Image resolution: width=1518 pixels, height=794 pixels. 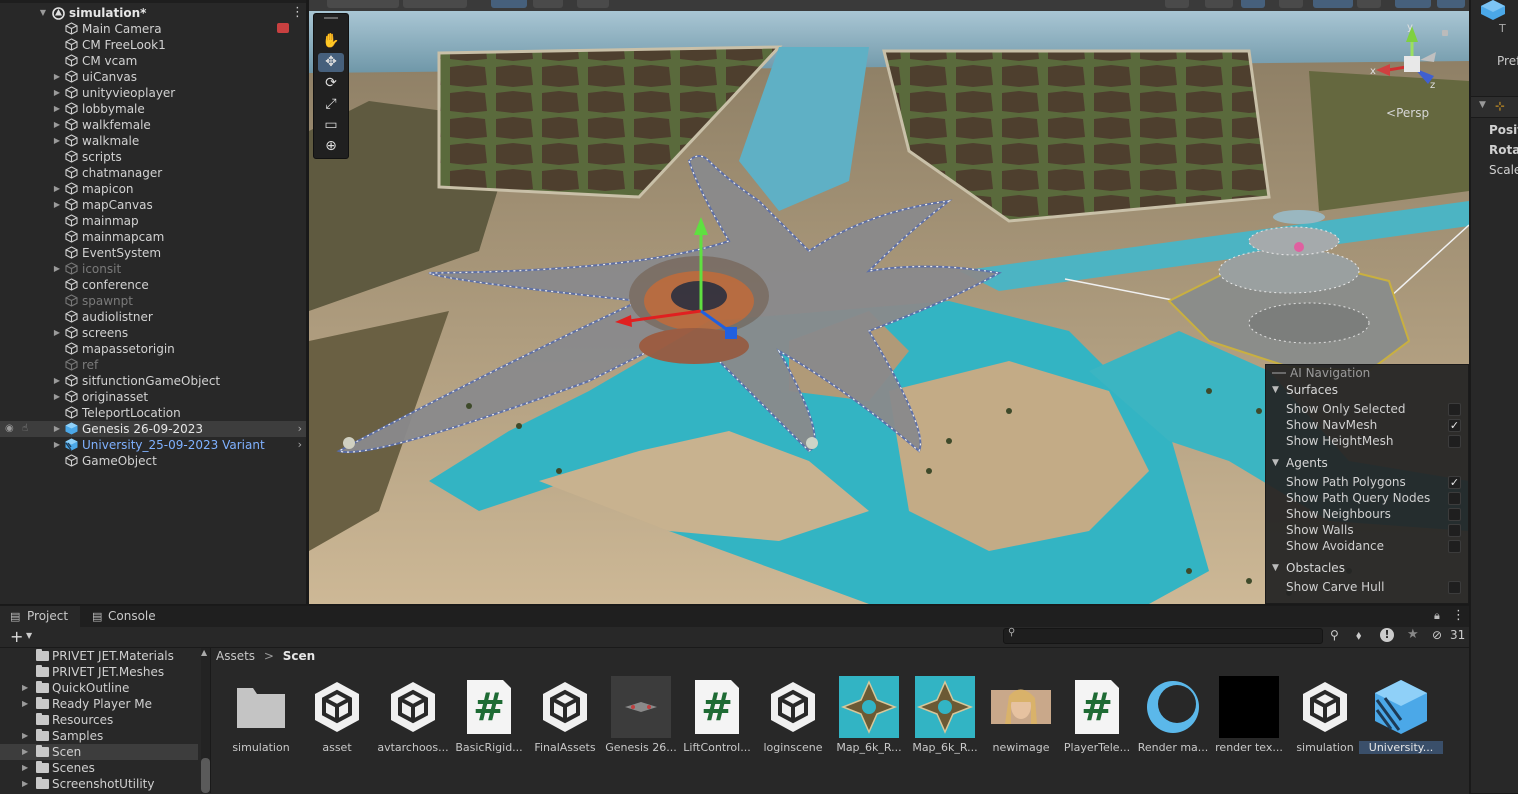 What do you see at coordinates (153, 45) in the screenshot?
I see `hierarchy-item: CM FreeLook1` at bounding box center [153, 45].